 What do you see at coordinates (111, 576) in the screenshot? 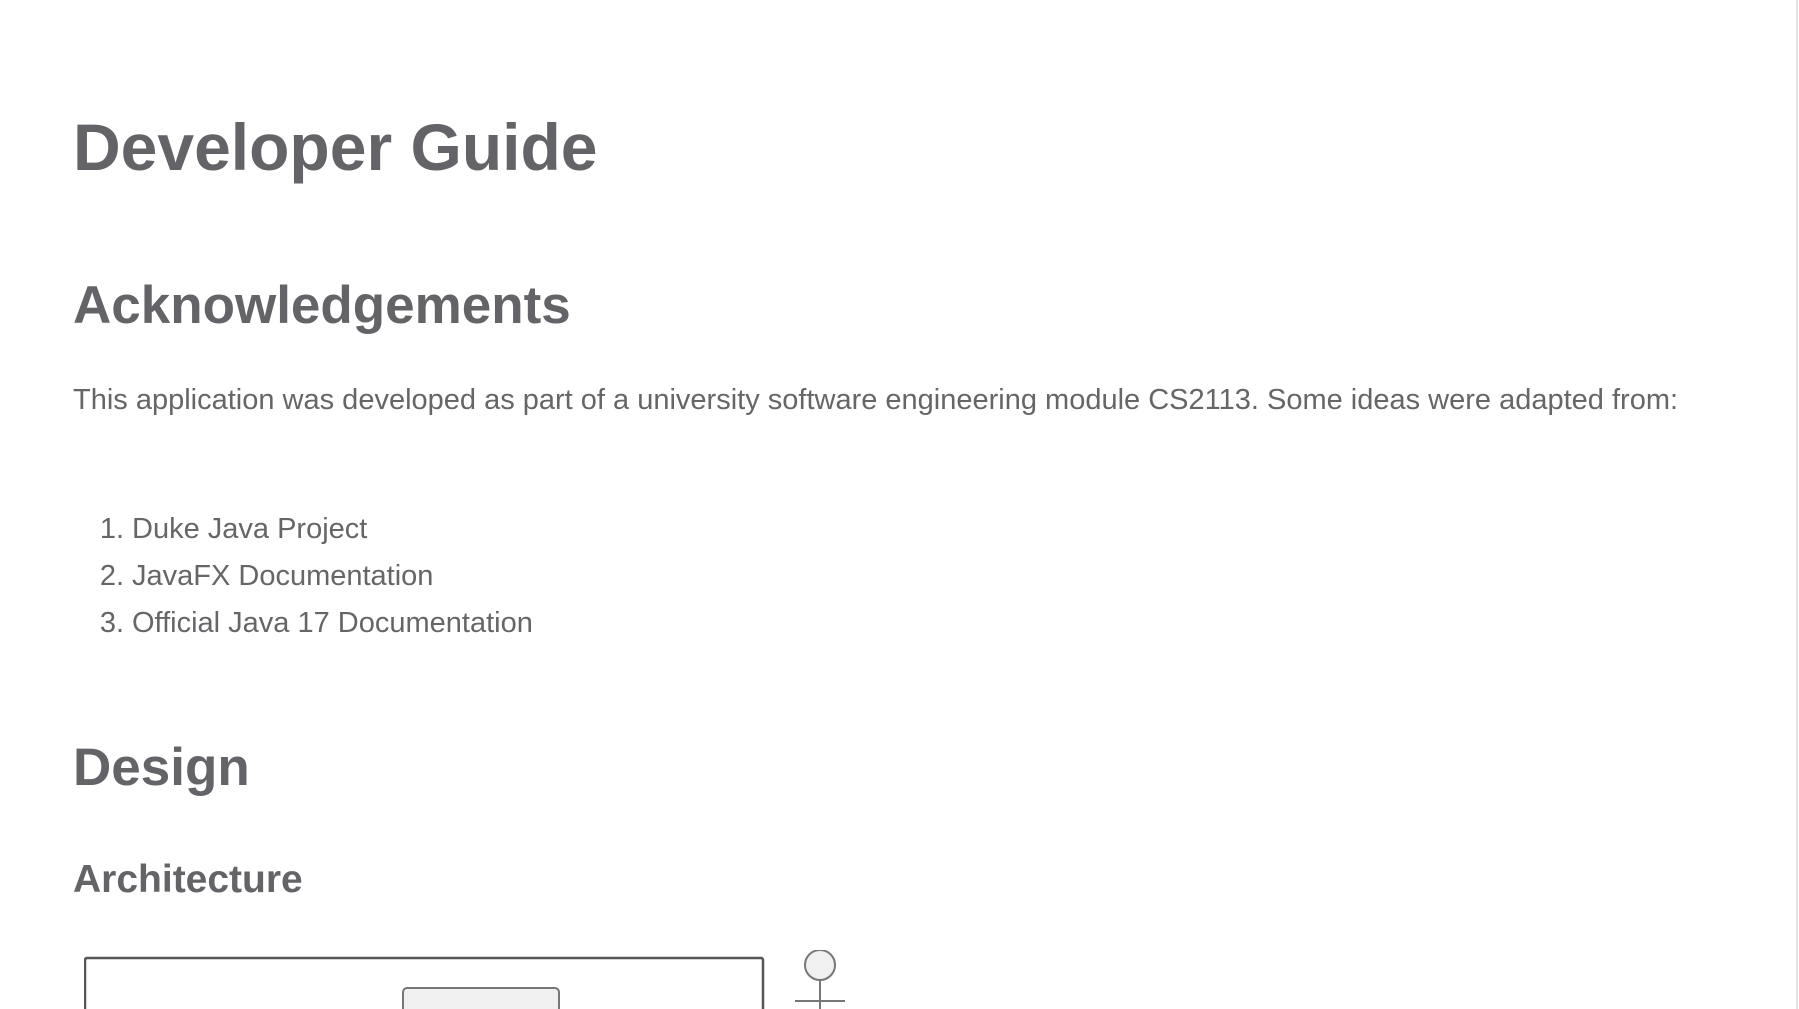
I see `list-item-number: 2.` at bounding box center [111, 576].